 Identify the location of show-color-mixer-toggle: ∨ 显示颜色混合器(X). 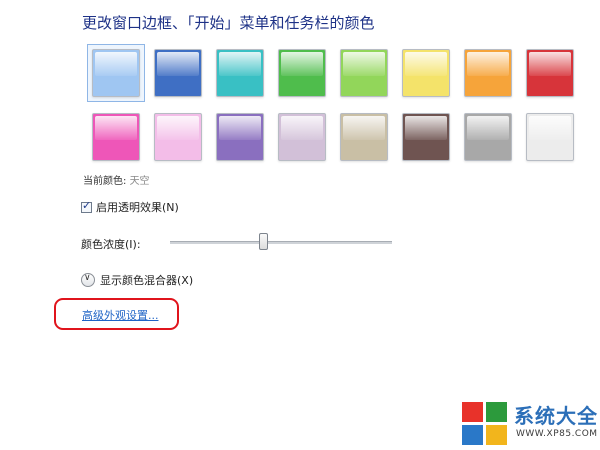
(137, 280).